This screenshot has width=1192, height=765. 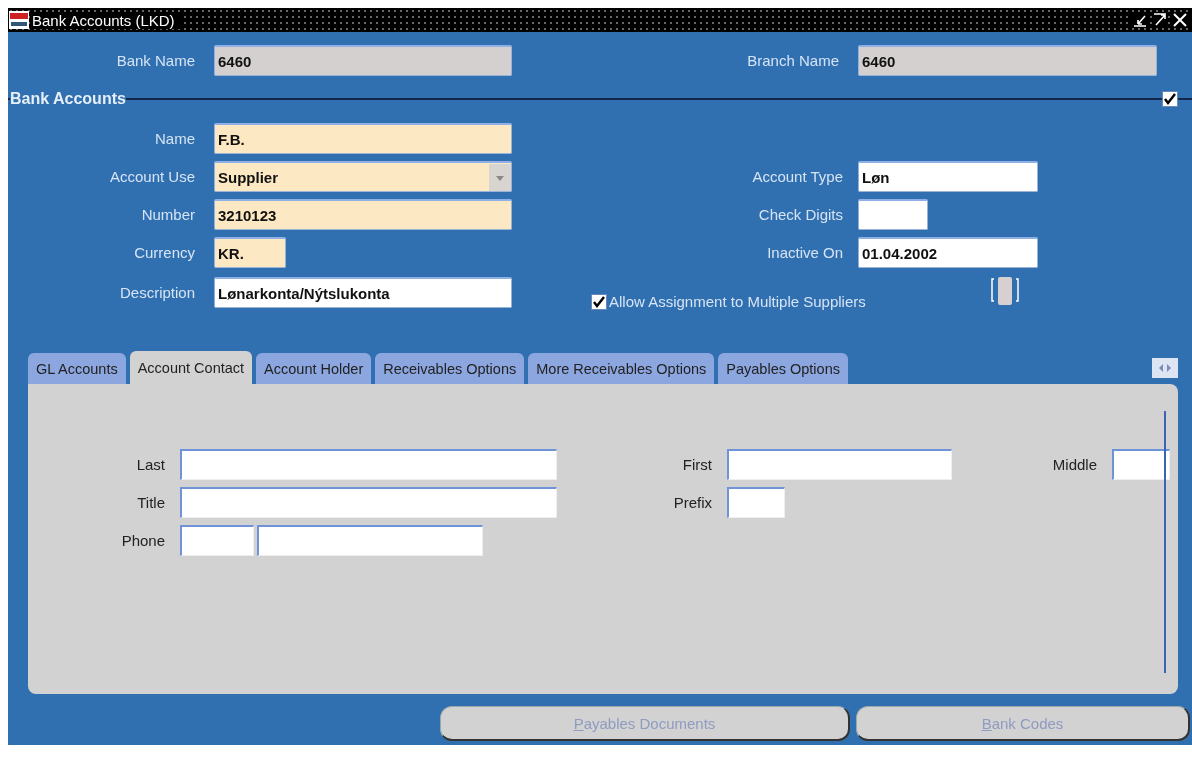 I want to click on field-label: Last, so click(x=150, y=464).